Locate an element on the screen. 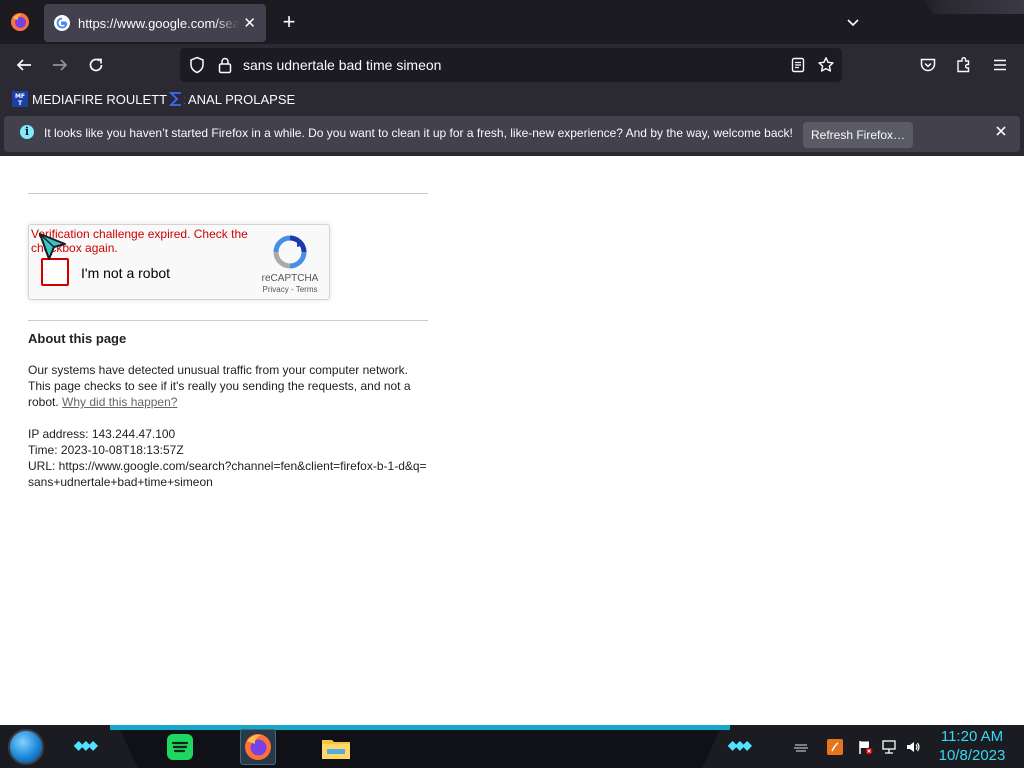 This screenshot has width=1024, height=768. network-icon is located at coordinates (889, 747).